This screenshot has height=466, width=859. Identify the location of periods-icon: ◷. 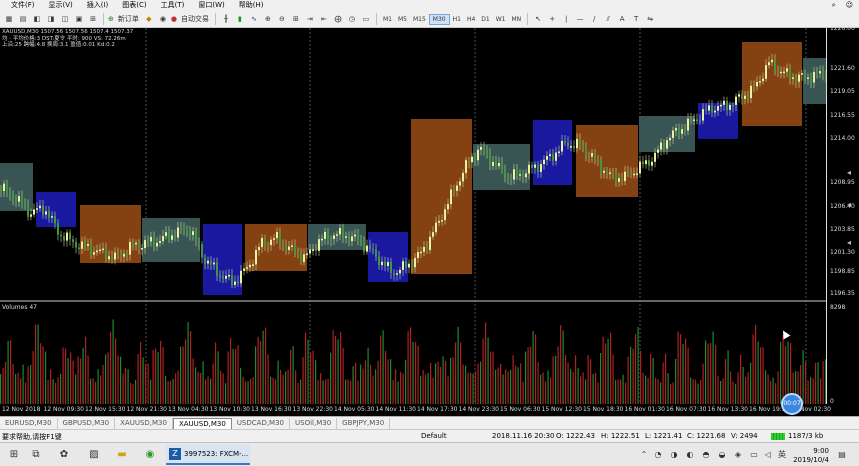
(352, 19).